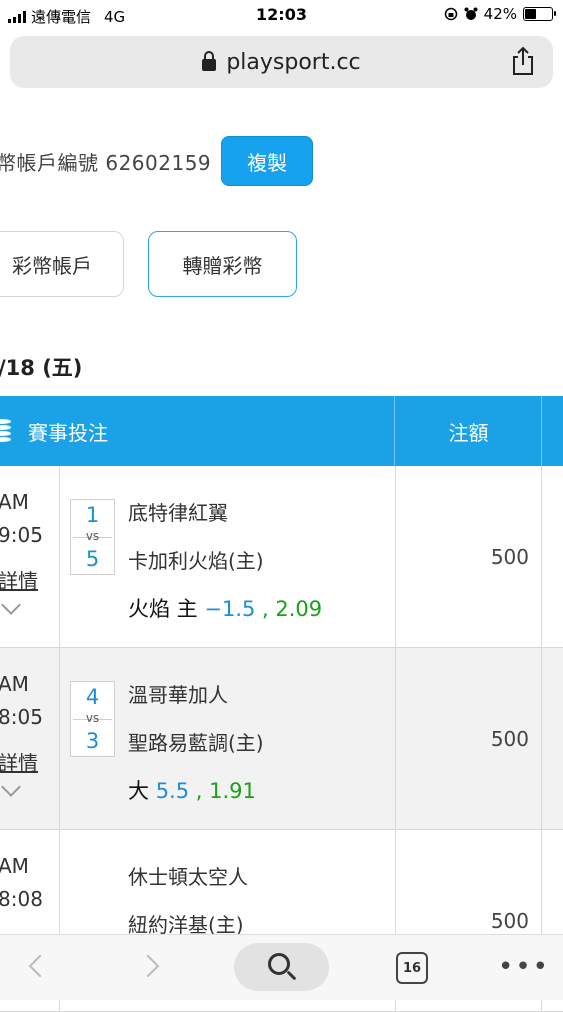 This screenshot has width=563, height=1012. What do you see at coordinates (188, 877) in the screenshot?
I see `team-away: 休士頓太空人` at bounding box center [188, 877].